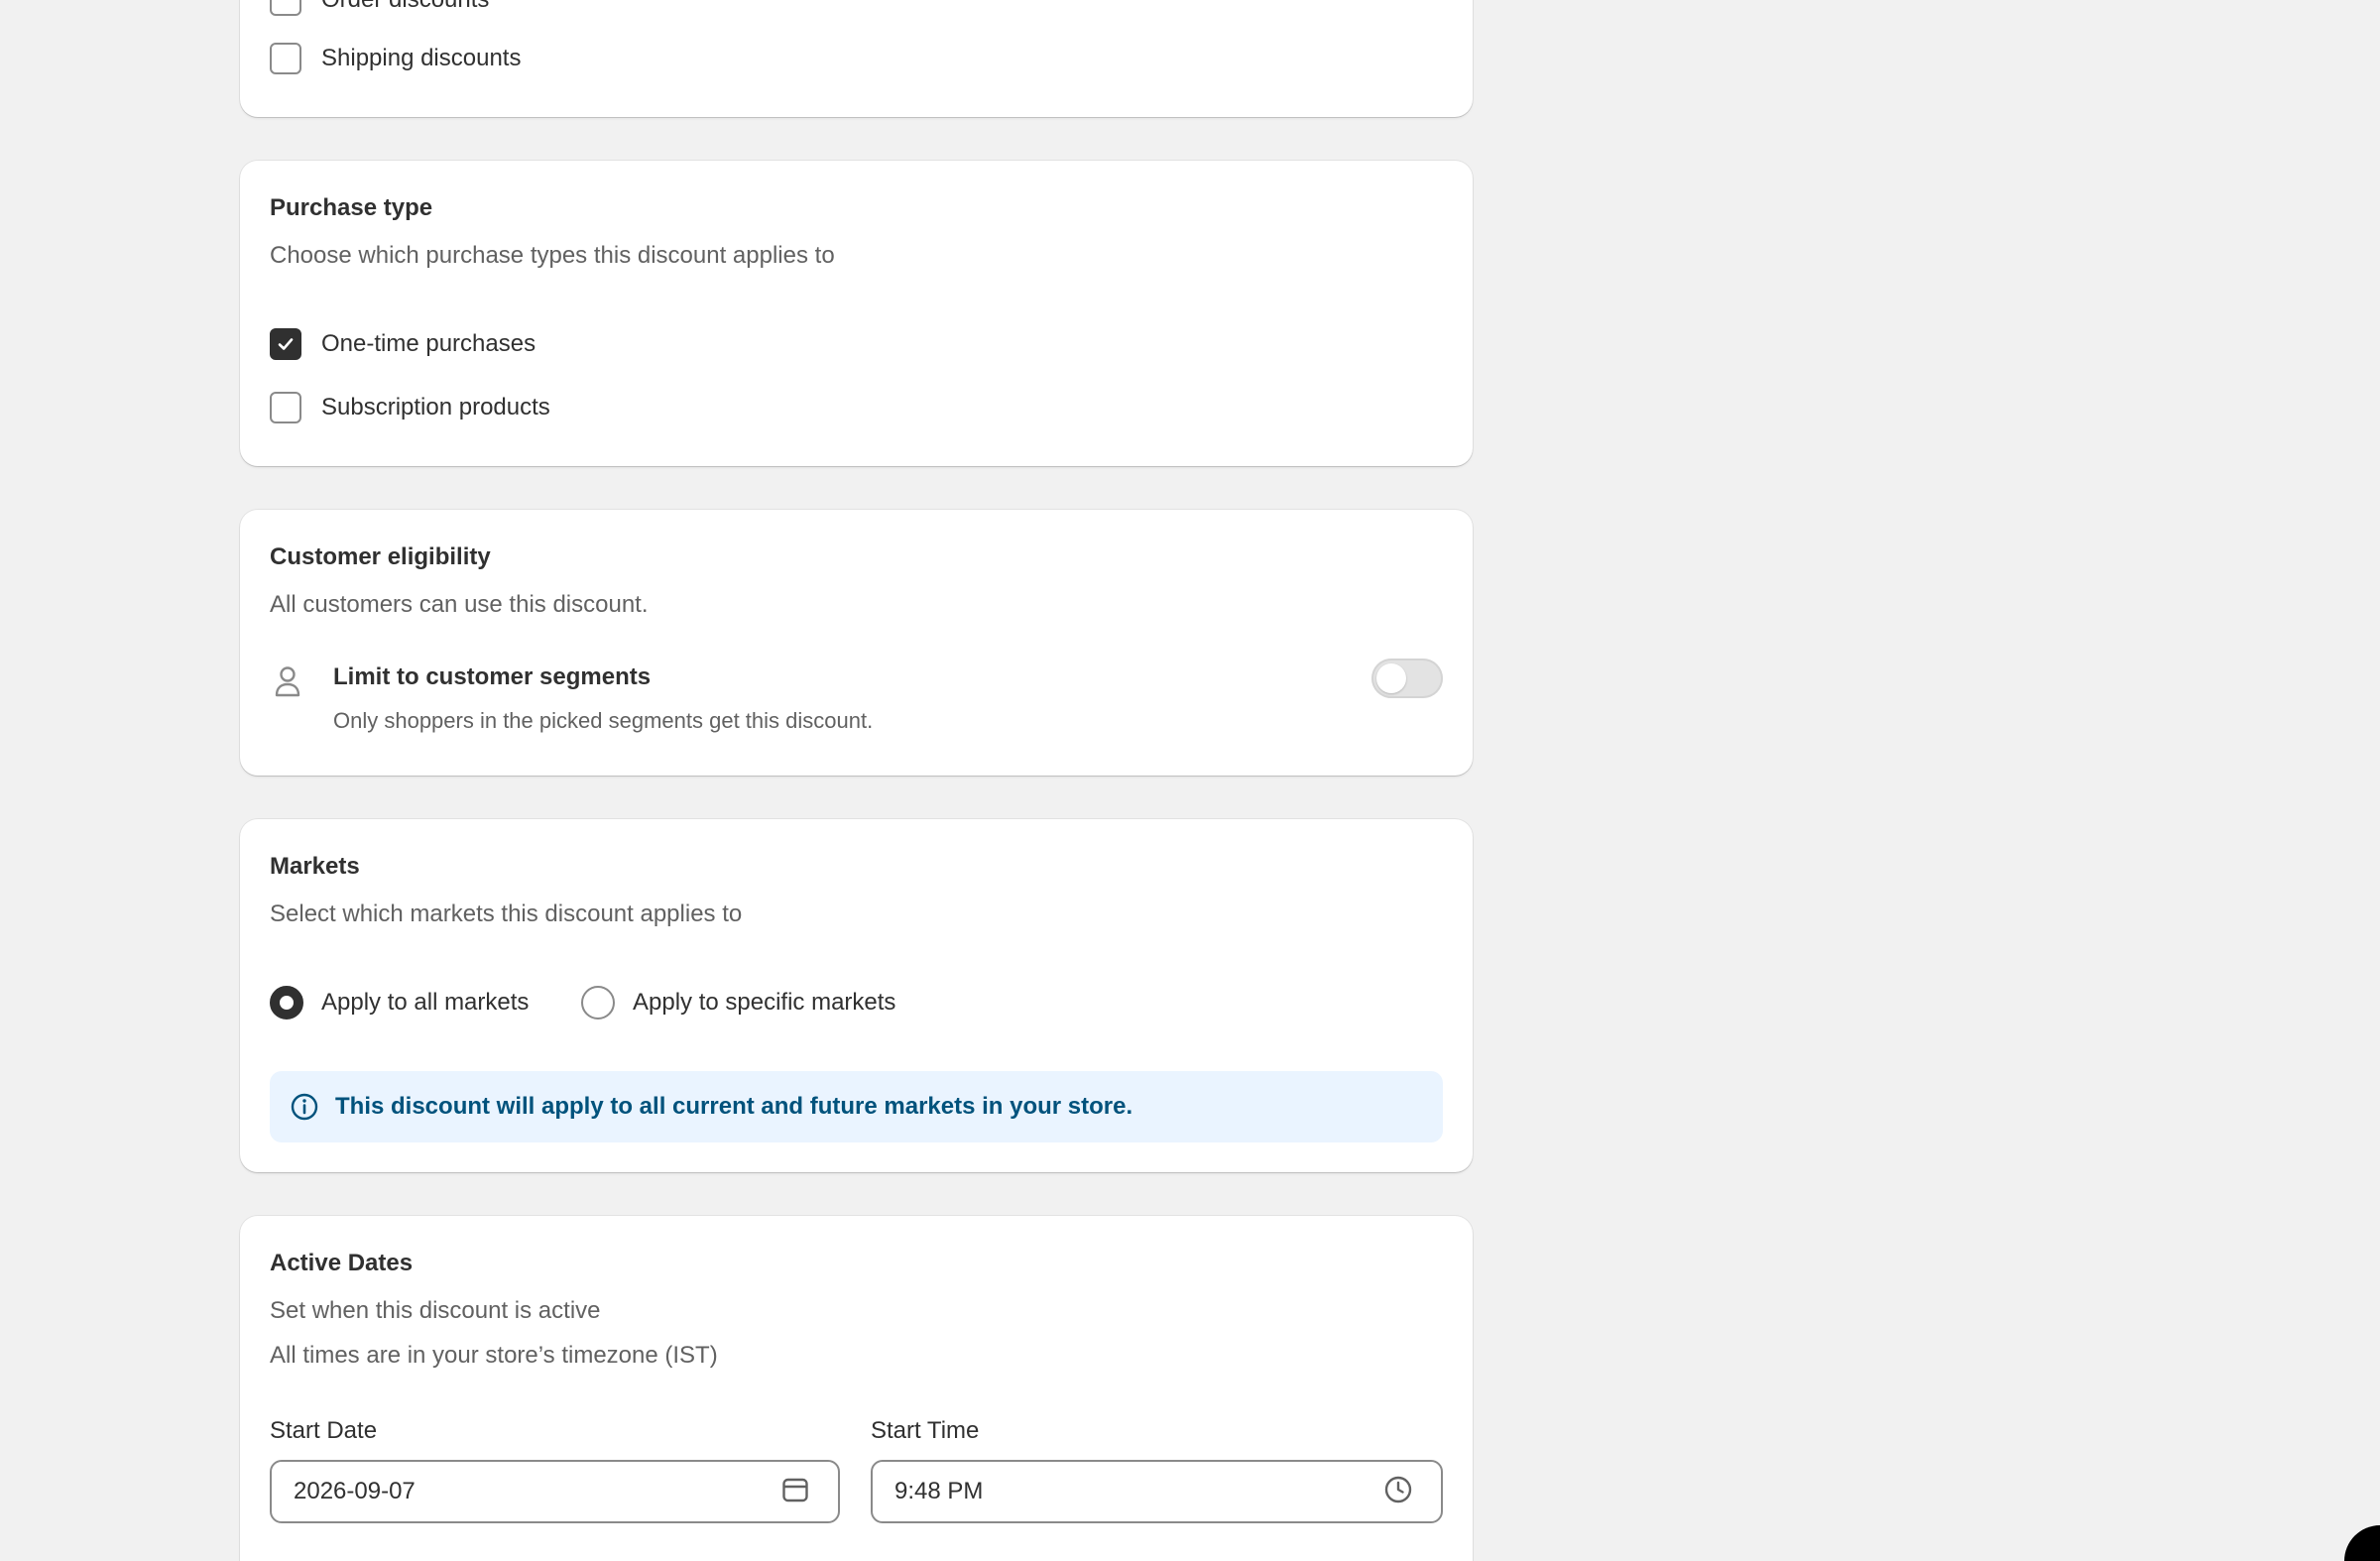  I want to click on one-time-purchases-row: One-time purchases, so click(403, 344).